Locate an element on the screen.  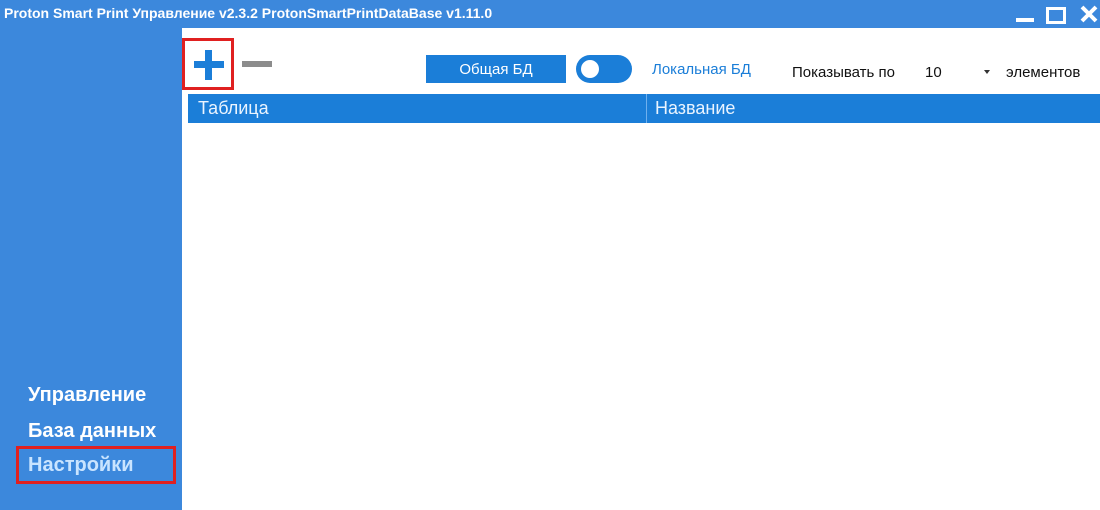
maximize-button is located at coordinates (1055, 14).